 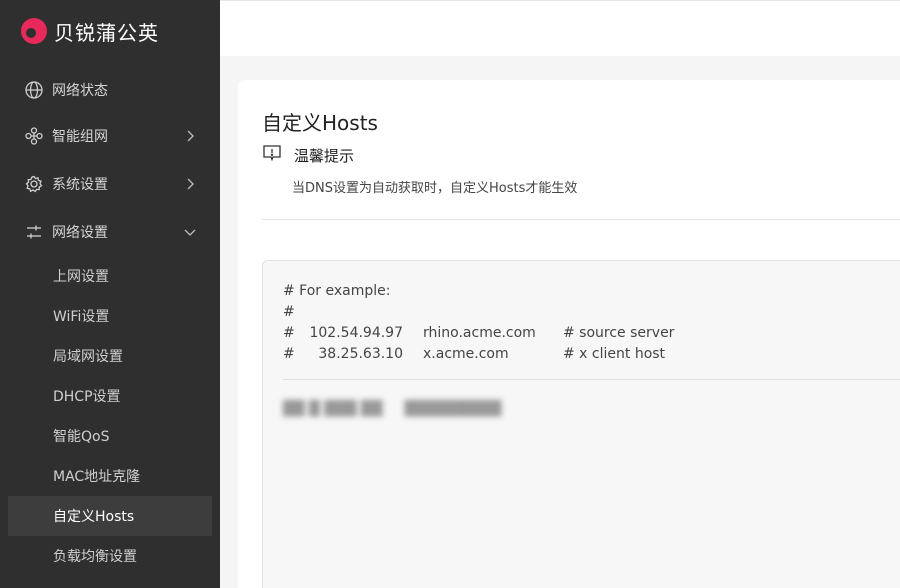 I want to click on tip-header: 温馨提示, so click(x=308, y=155).